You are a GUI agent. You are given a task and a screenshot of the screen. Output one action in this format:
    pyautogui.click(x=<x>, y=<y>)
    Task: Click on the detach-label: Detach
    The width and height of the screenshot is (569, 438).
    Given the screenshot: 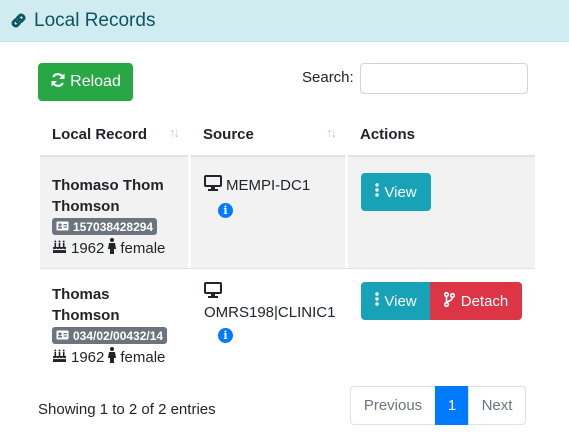 What is the action you would take?
    pyautogui.click(x=484, y=301)
    